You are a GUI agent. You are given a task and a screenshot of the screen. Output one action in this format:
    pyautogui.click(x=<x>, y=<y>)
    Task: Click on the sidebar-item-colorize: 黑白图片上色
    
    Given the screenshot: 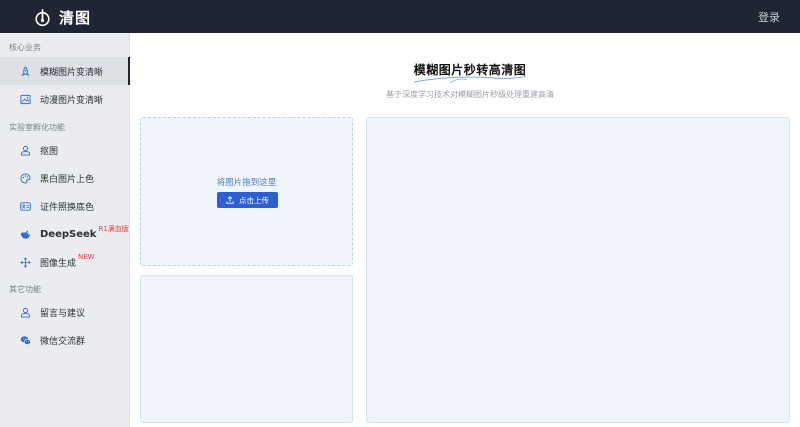 What is the action you would take?
    pyautogui.click(x=65, y=178)
    